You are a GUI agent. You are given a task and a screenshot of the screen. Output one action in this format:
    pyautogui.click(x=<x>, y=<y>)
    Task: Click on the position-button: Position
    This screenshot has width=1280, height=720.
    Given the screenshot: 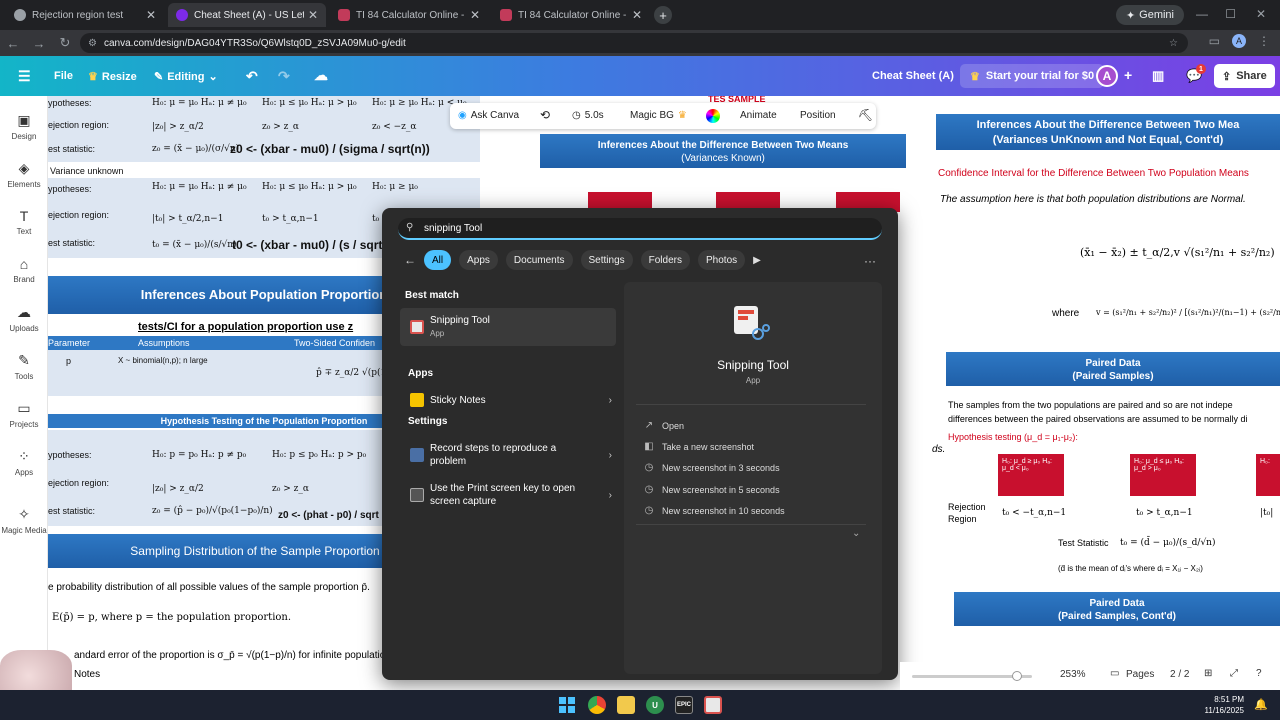 What is the action you would take?
    pyautogui.click(x=818, y=115)
    